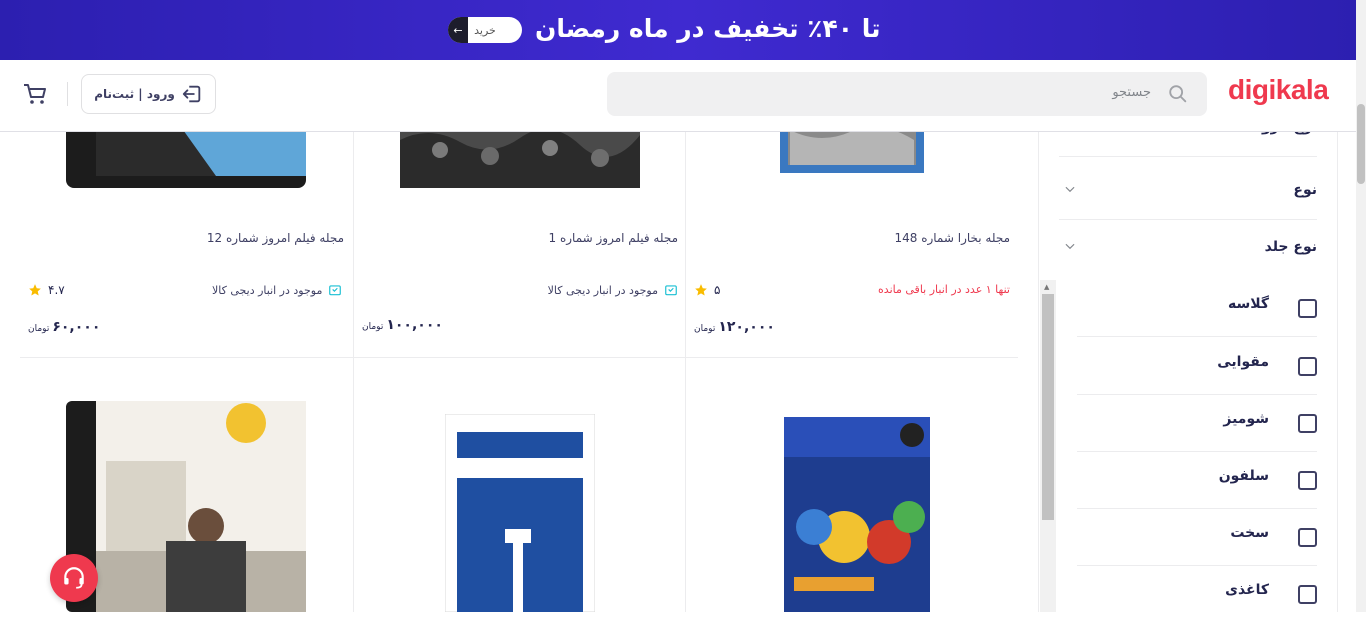 This screenshot has width=1366, height=623. I want to click on headset-icon, so click(74, 578).